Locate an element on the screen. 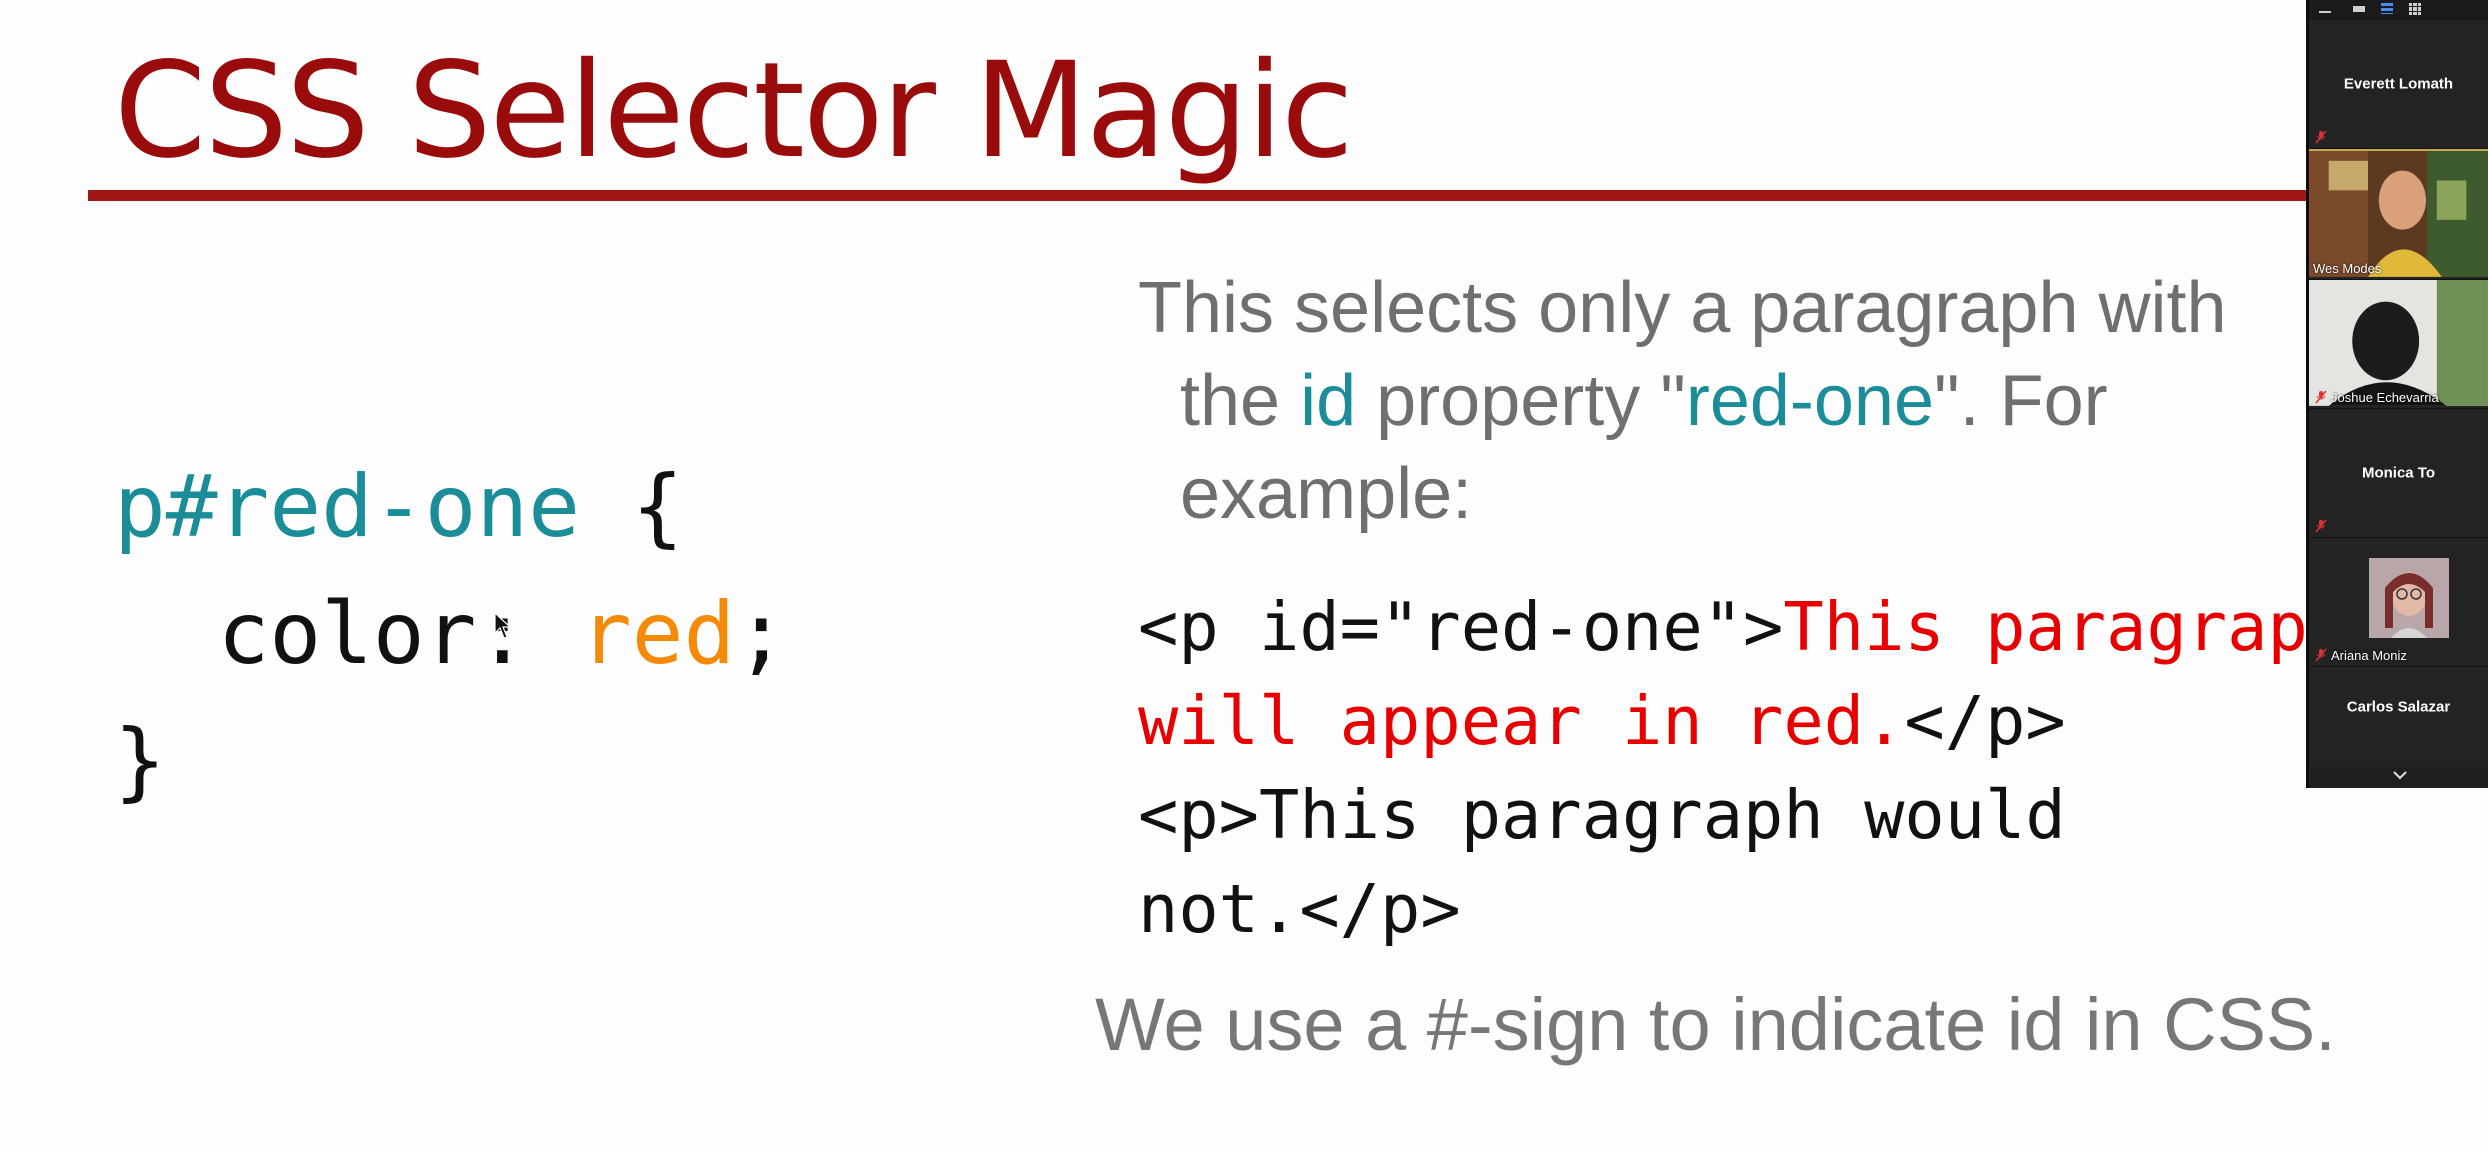 Image resolution: width=2488 pixels, height=1151 pixels. css-code-sample: p#red-one { color: red;} is located at coordinates (450, 634).